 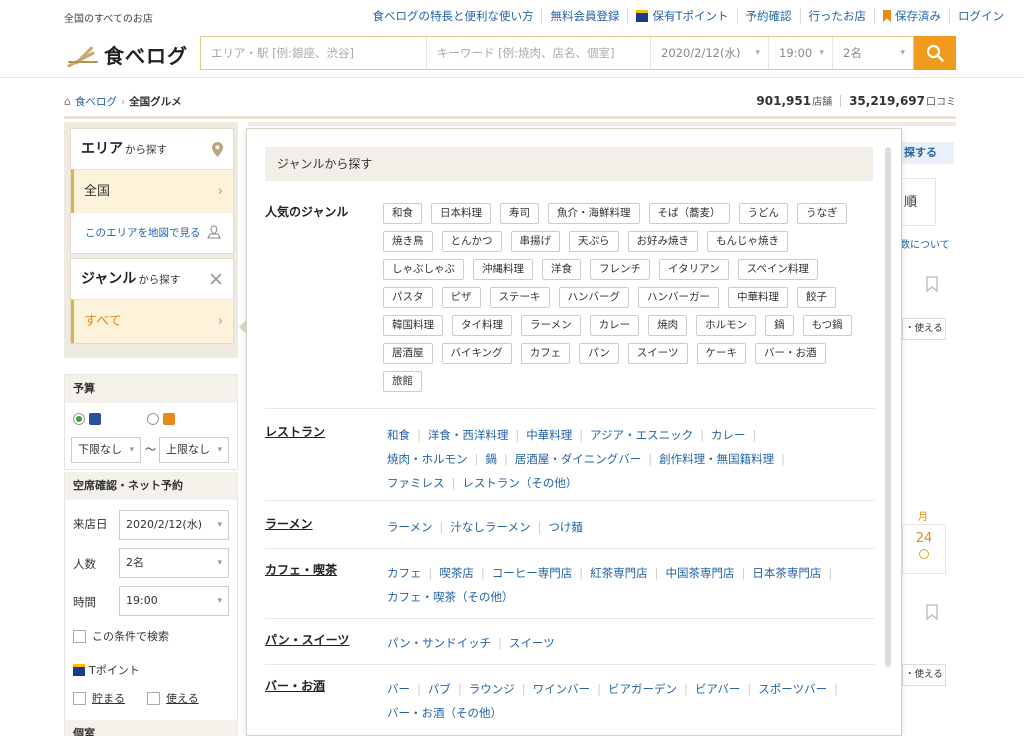 I want to click on time-sidebar-select: 19:00, so click(x=174, y=601).